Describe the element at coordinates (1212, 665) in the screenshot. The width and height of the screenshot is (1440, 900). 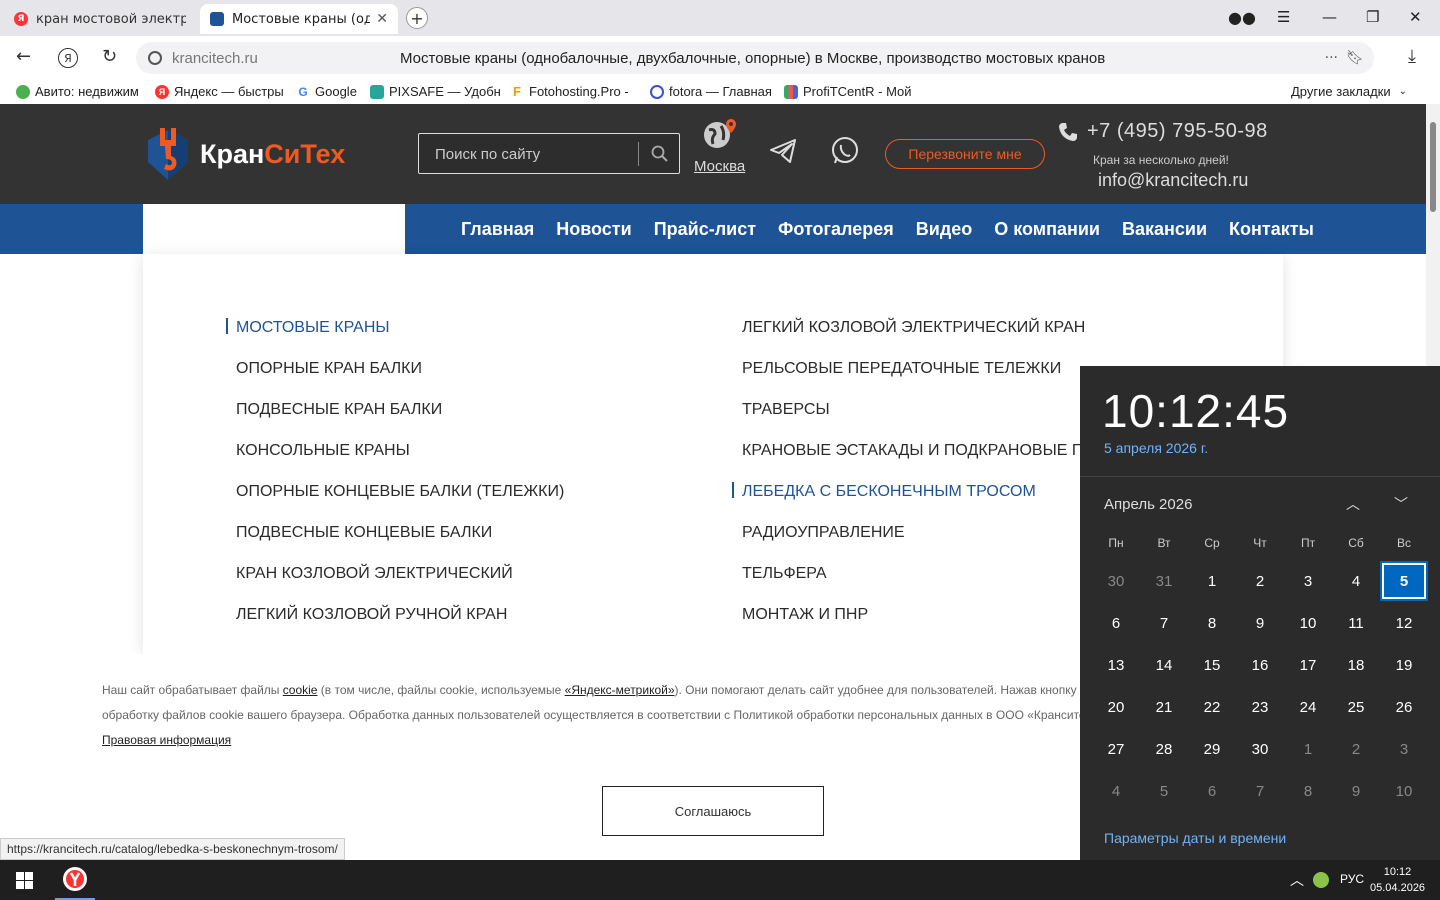
I see `calendar-day: 15` at that location.